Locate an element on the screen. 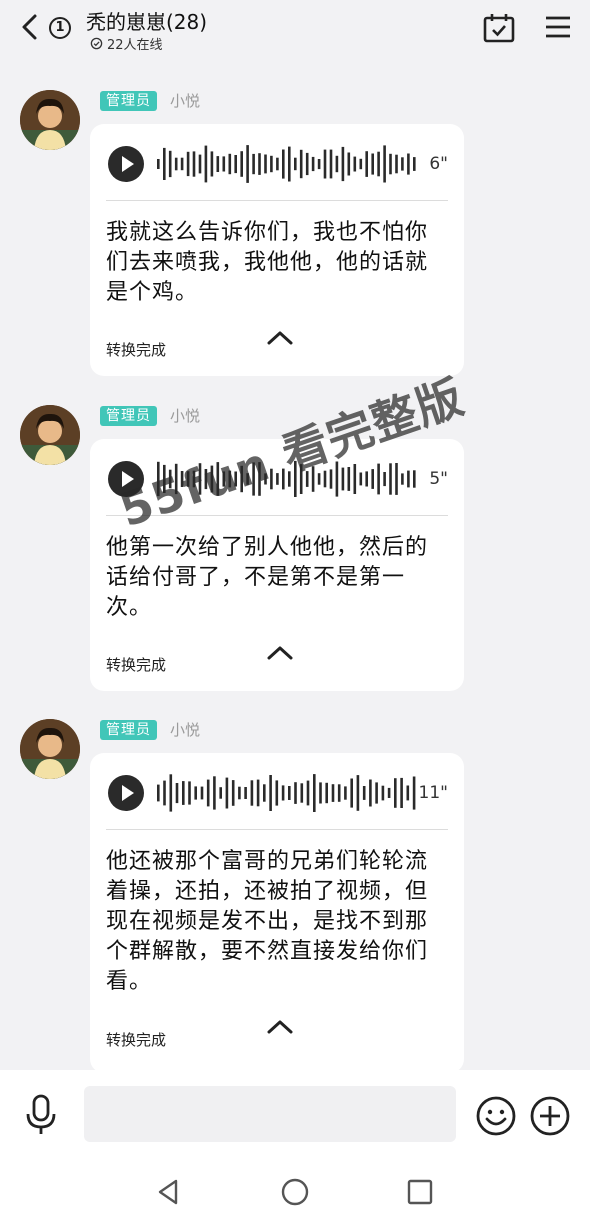 Image resolution: width=590 pixels, height=1225 pixels. voice-player: 6" is located at coordinates (277, 164).